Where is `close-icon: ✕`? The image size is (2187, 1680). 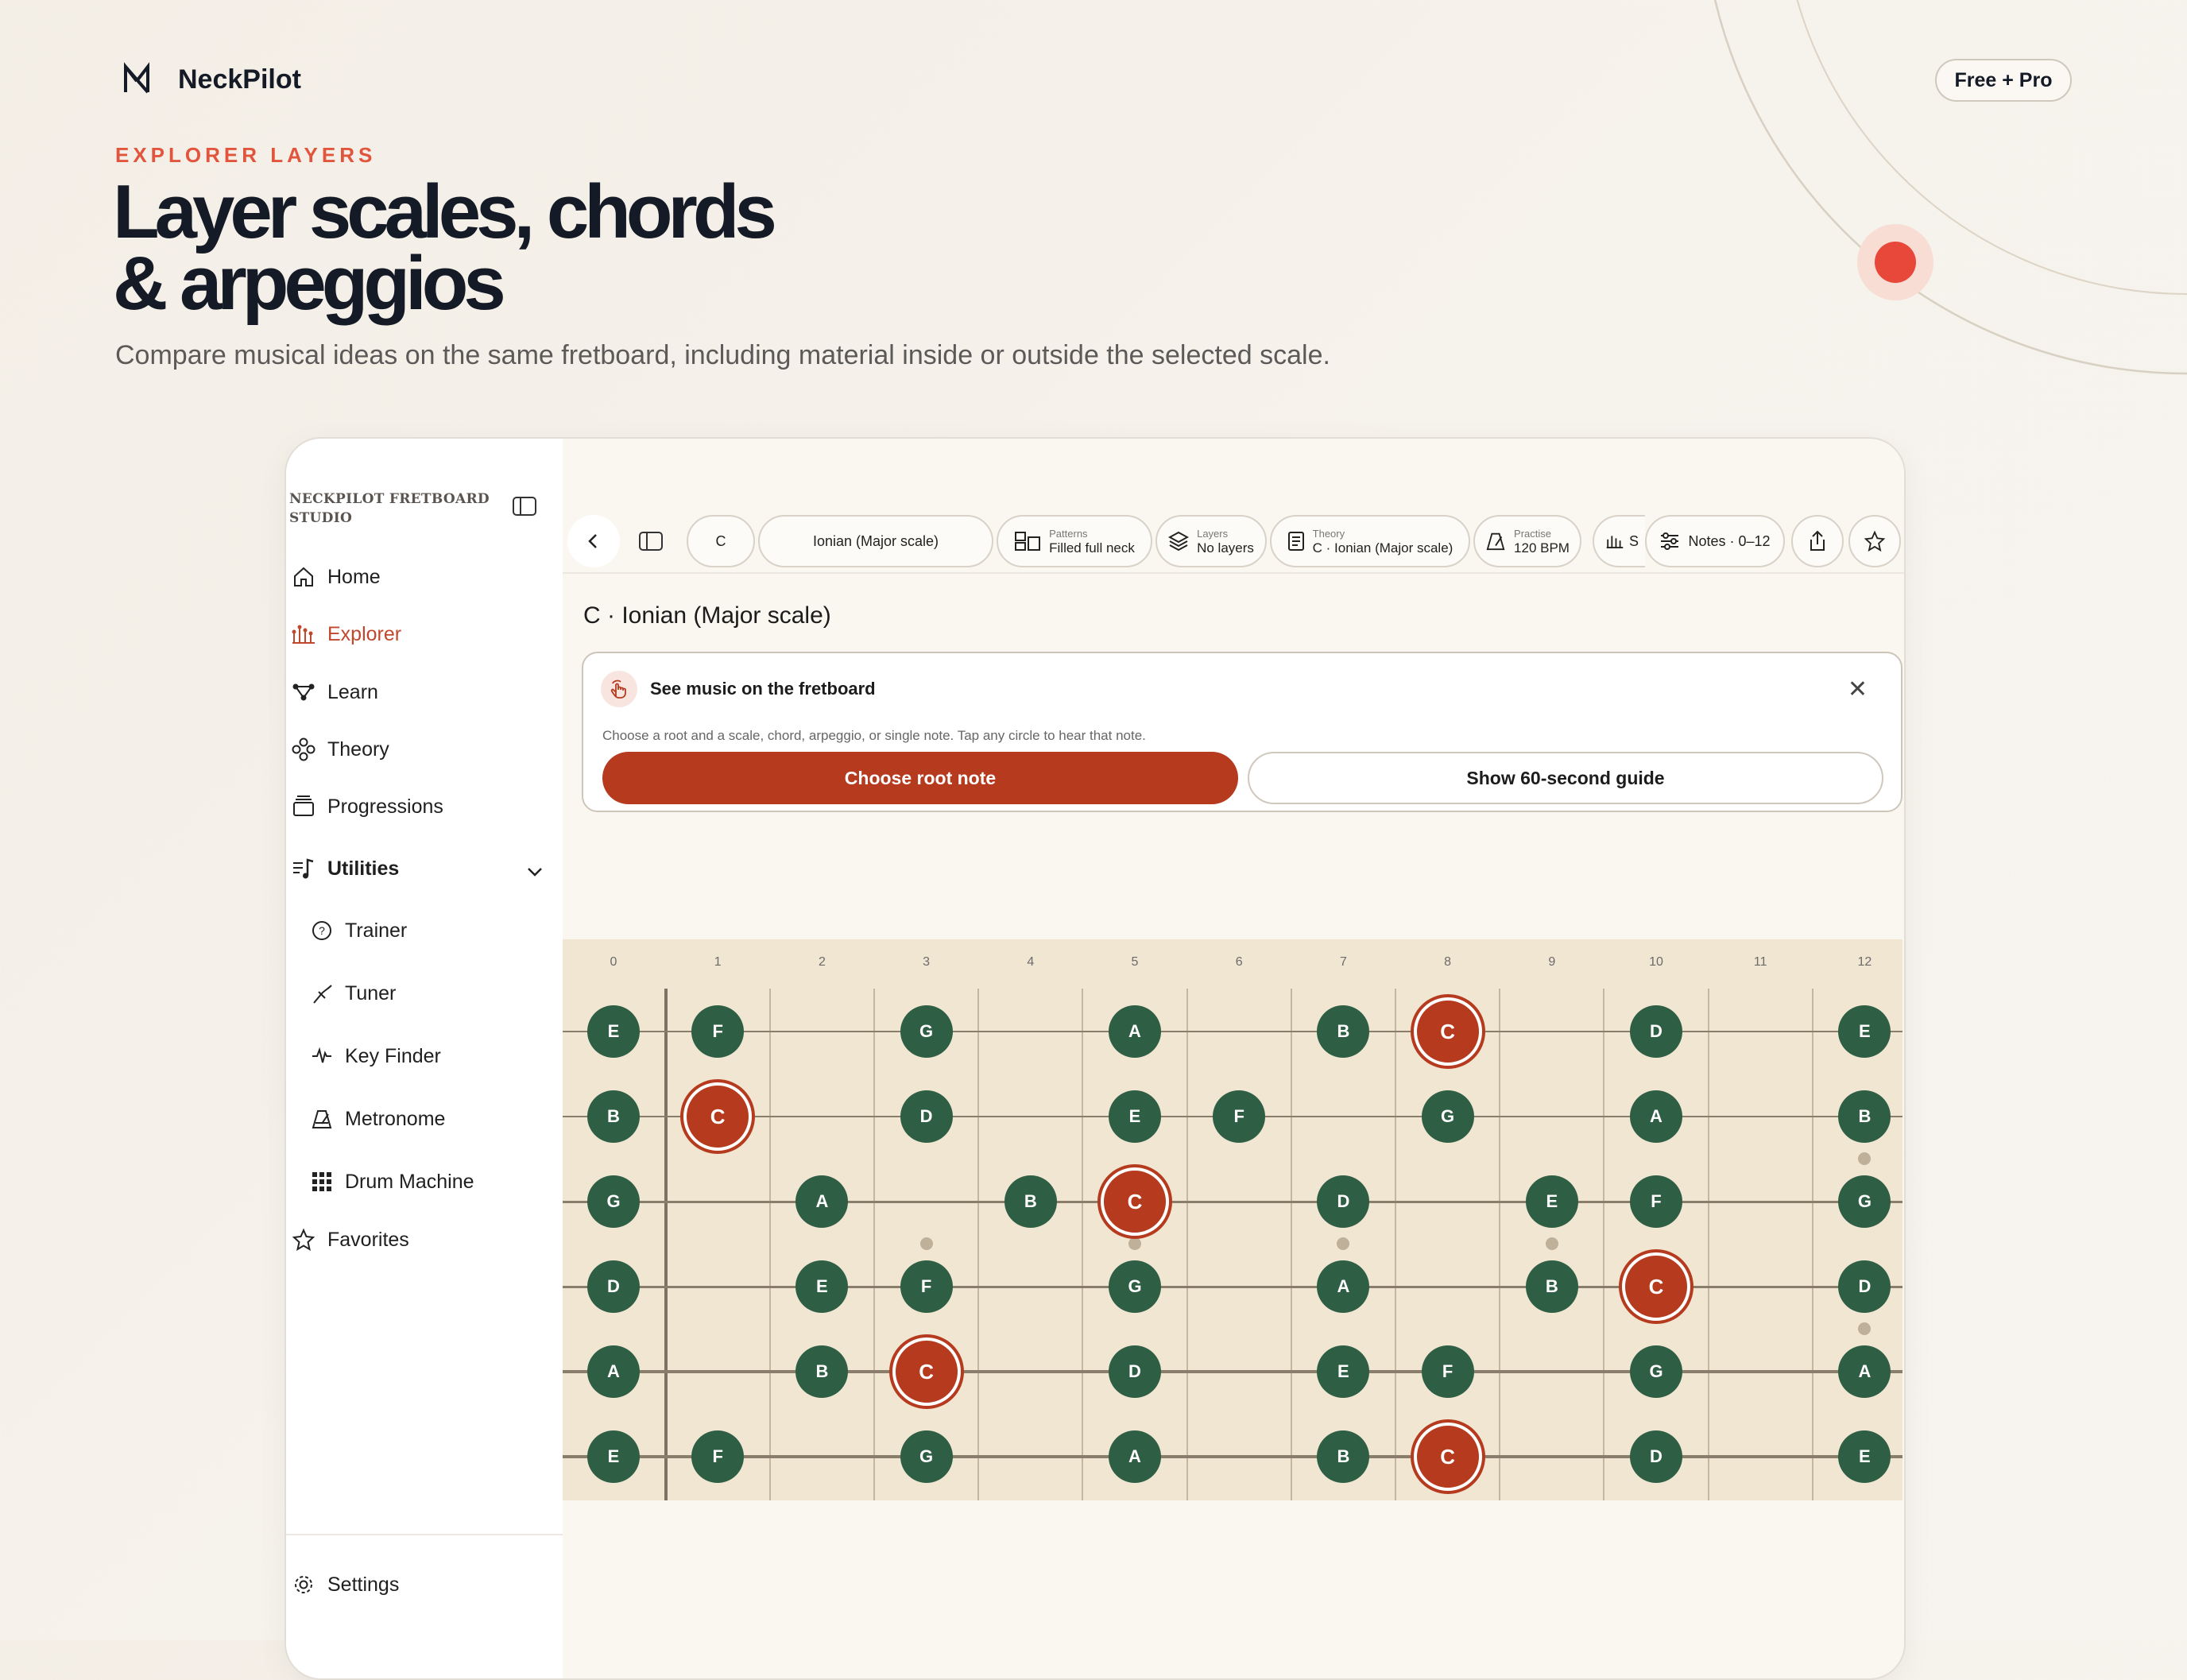 close-icon: ✕ is located at coordinates (1858, 689).